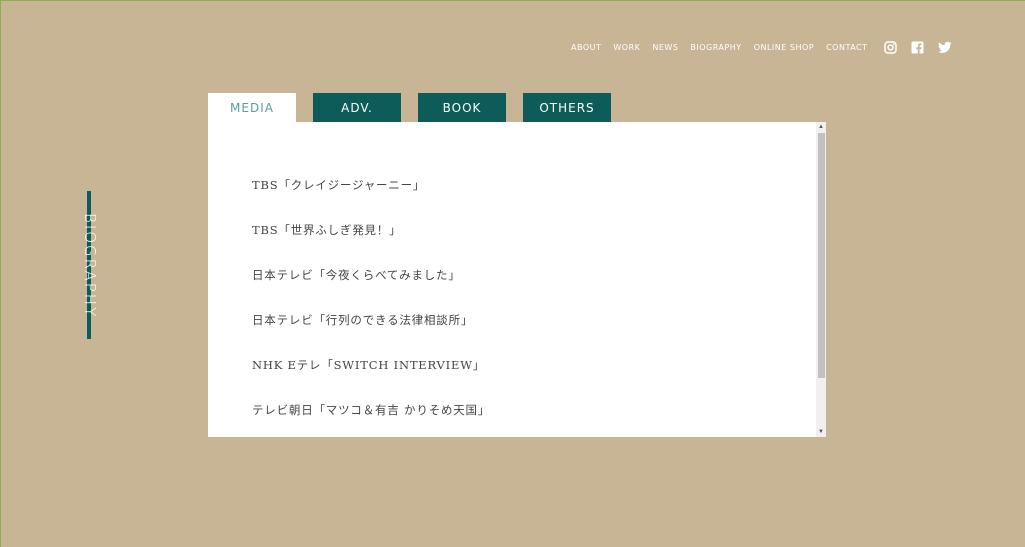 Image resolution: width=1025 pixels, height=547 pixels. What do you see at coordinates (626, 48) in the screenshot?
I see `nav-work: WORK` at bounding box center [626, 48].